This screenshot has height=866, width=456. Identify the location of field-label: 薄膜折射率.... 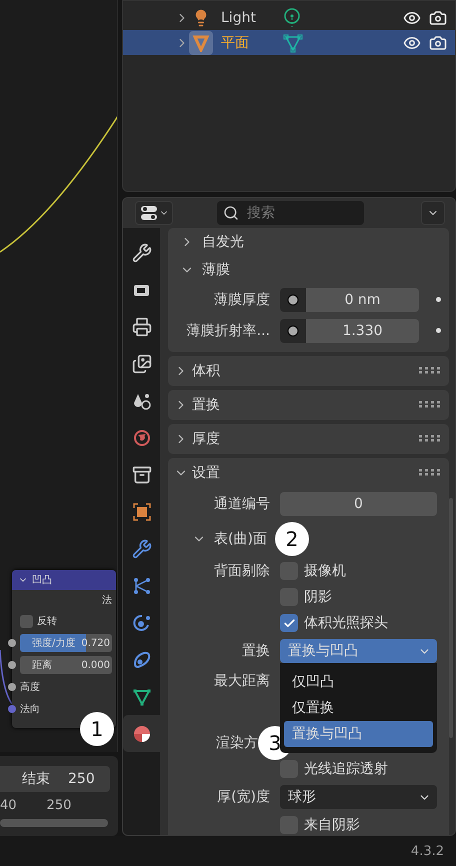
(228, 331).